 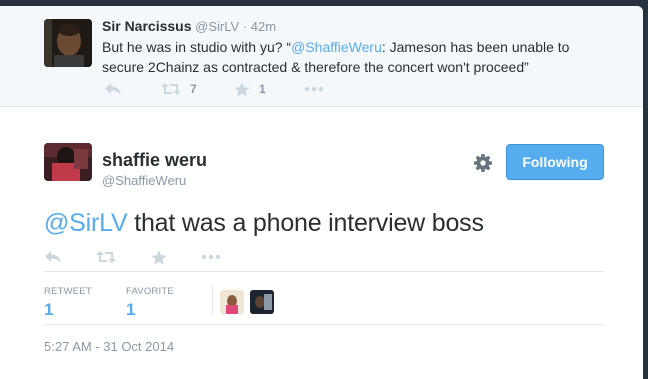 I want to click on parent-retweet-button: 7, so click(x=179, y=89).